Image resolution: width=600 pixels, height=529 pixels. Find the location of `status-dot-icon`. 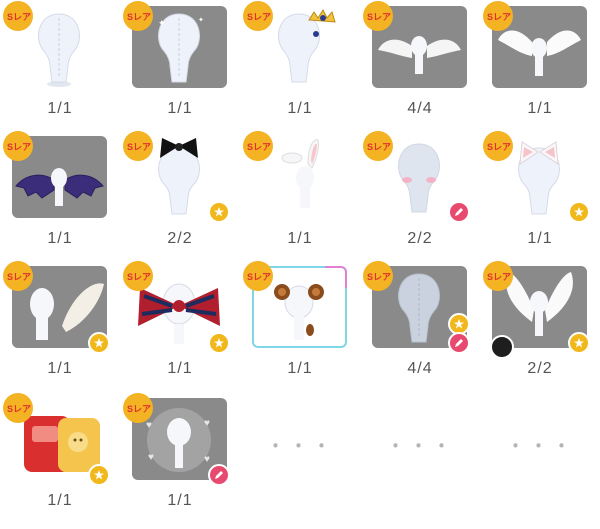

status-dot-icon is located at coordinates (502, 347).